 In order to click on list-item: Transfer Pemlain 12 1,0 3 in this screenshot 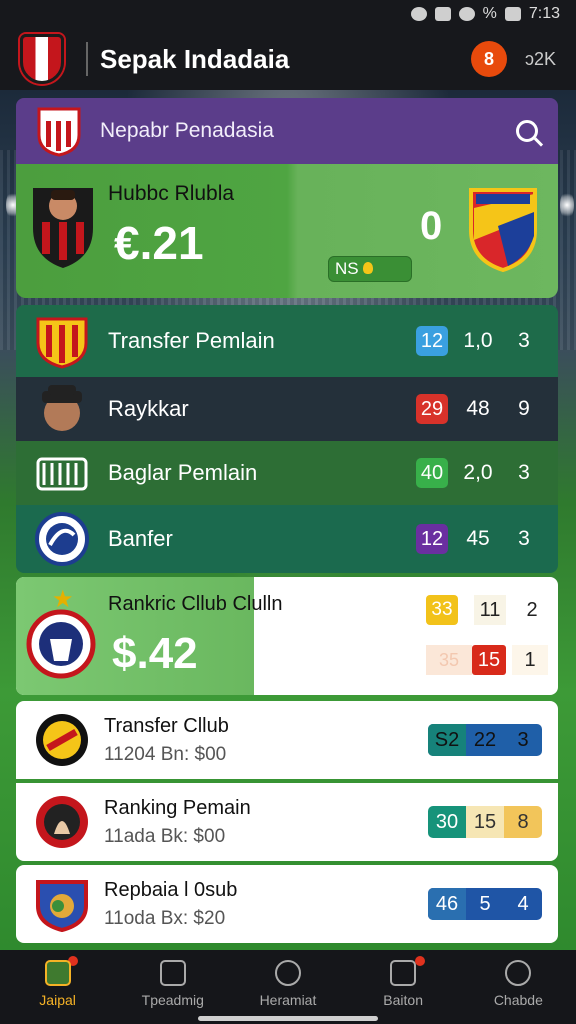, I will do `click(287, 341)`.